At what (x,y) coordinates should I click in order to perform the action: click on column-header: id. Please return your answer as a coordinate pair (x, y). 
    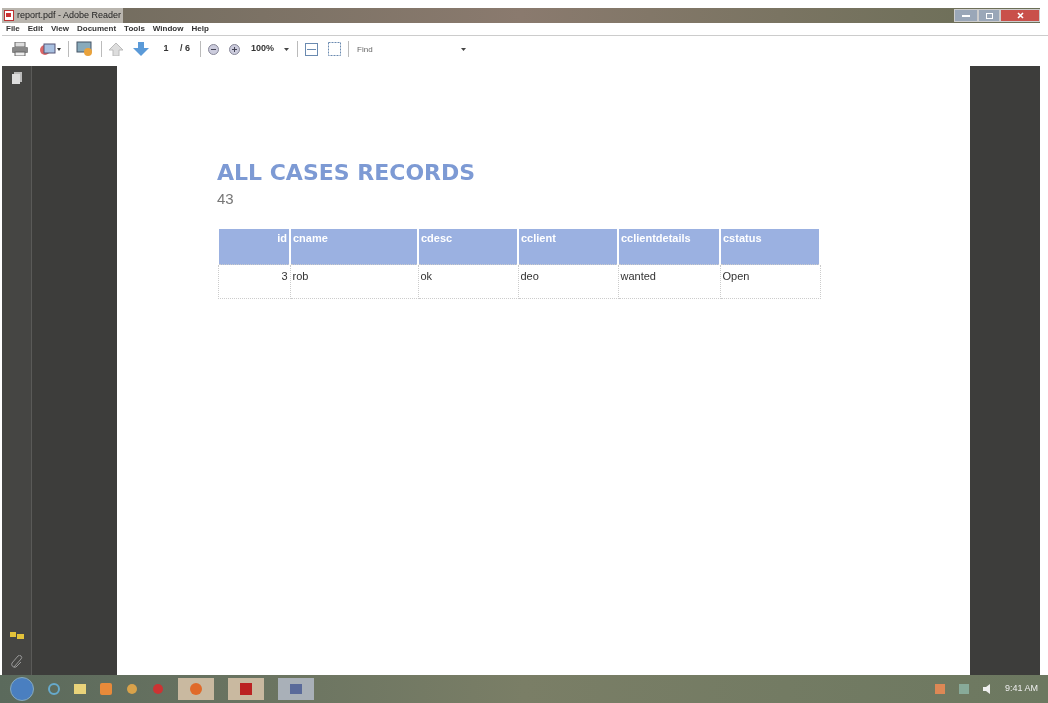
    Looking at the image, I should click on (254, 246).